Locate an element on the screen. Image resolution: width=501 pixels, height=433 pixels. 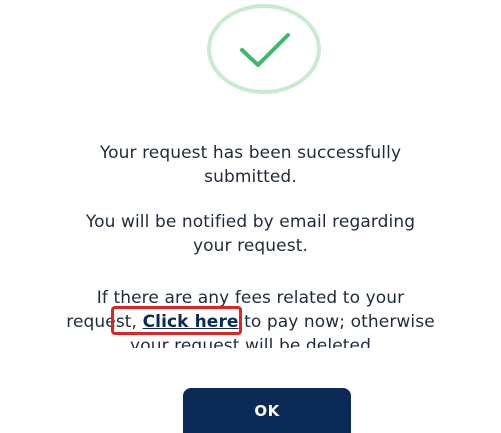
fees-message-suffix: to pay now; otherwise is located at coordinates (336, 322).